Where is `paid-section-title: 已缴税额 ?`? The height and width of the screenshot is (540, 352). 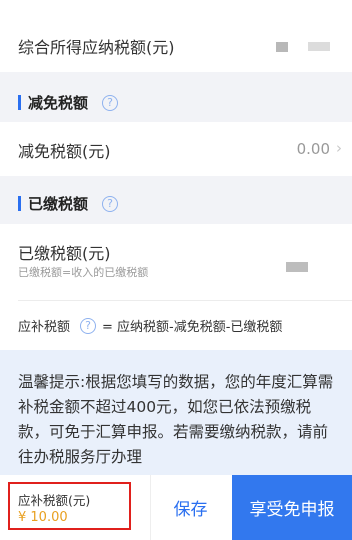
paid-section-title: 已缴税额 ? is located at coordinates (68, 203).